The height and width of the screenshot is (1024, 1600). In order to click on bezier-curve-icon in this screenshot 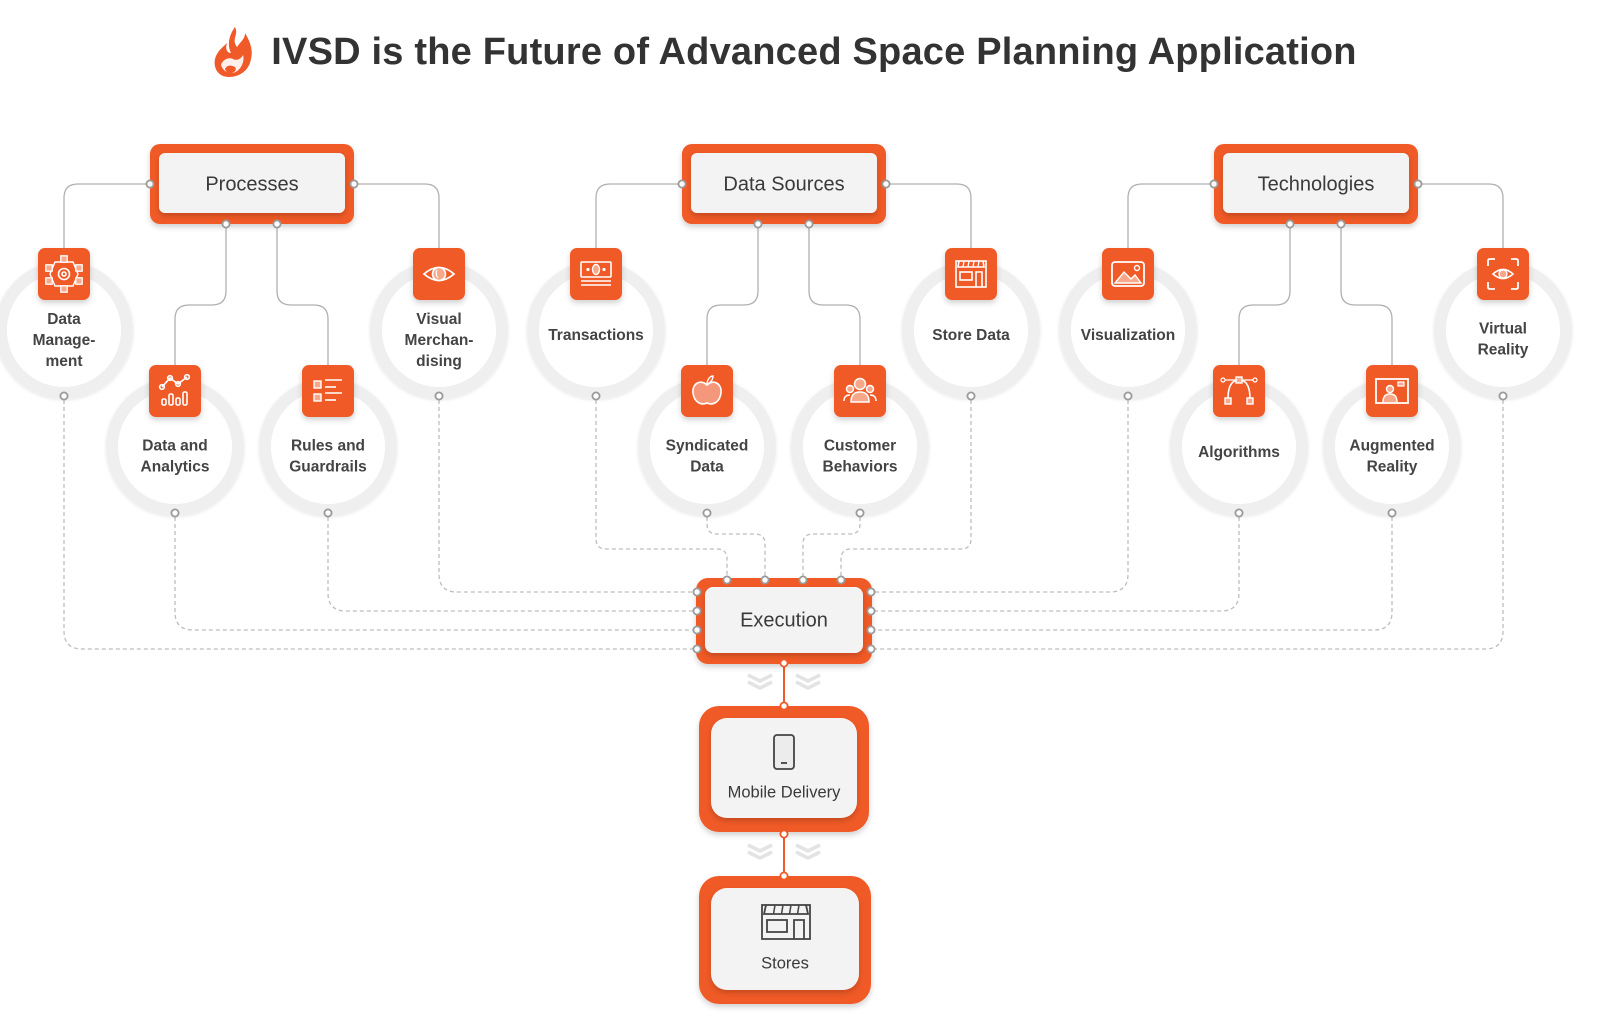, I will do `click(1239, 391)`.